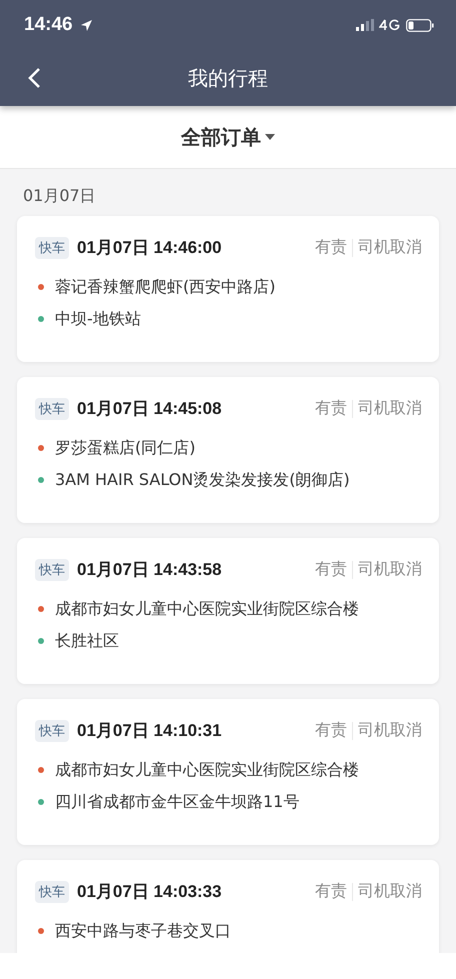 The width and height of the screenshot is (456, 979). Describe the element at coordinates (143, 931) in the screenshot. I see `address-text: 西安中路与枣子巷交叉口` at that location.